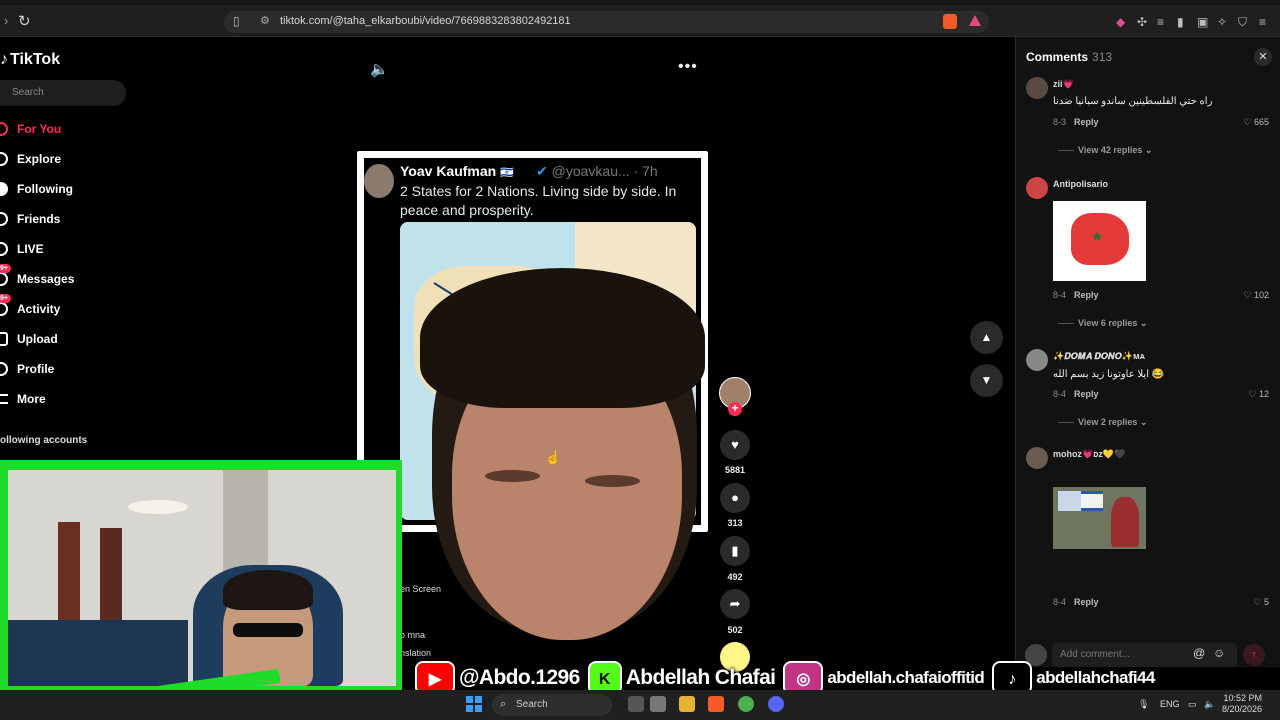  I want to click on following-icon, so click(4, 189).